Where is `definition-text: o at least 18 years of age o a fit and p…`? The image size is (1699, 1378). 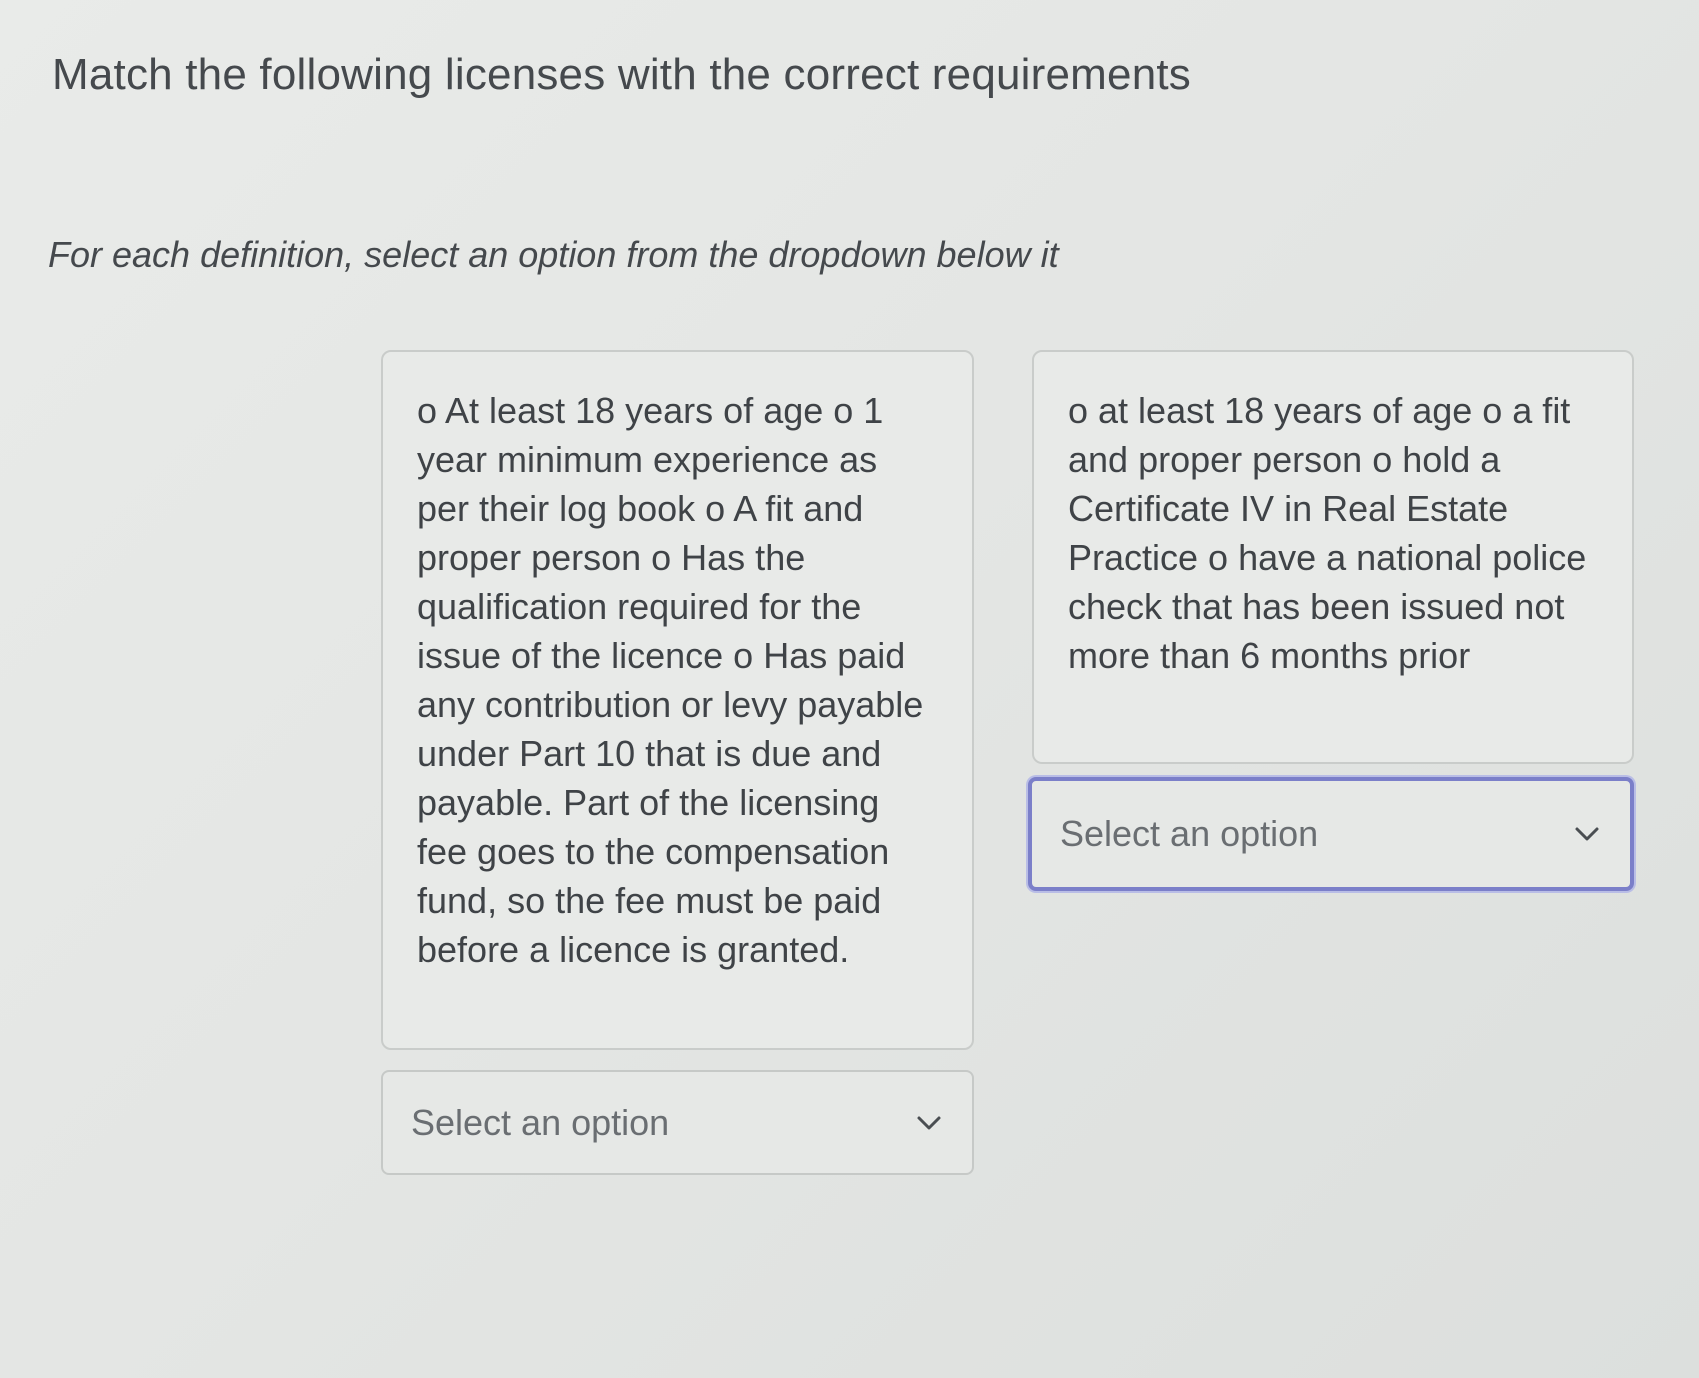
definition-text: o at least 18 years of age o a fit and p… is located at coordinates (1327, 533).